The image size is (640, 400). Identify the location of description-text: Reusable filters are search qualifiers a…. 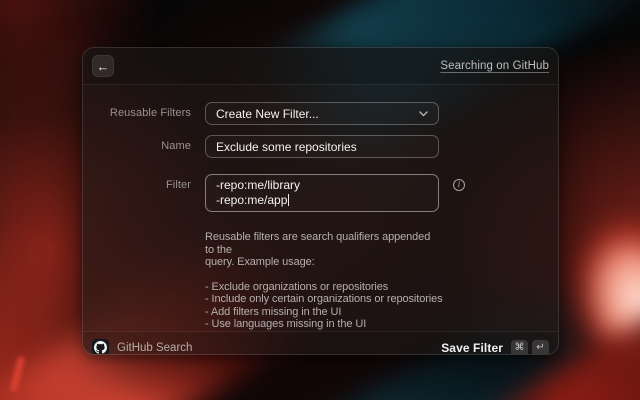
(324, 281).